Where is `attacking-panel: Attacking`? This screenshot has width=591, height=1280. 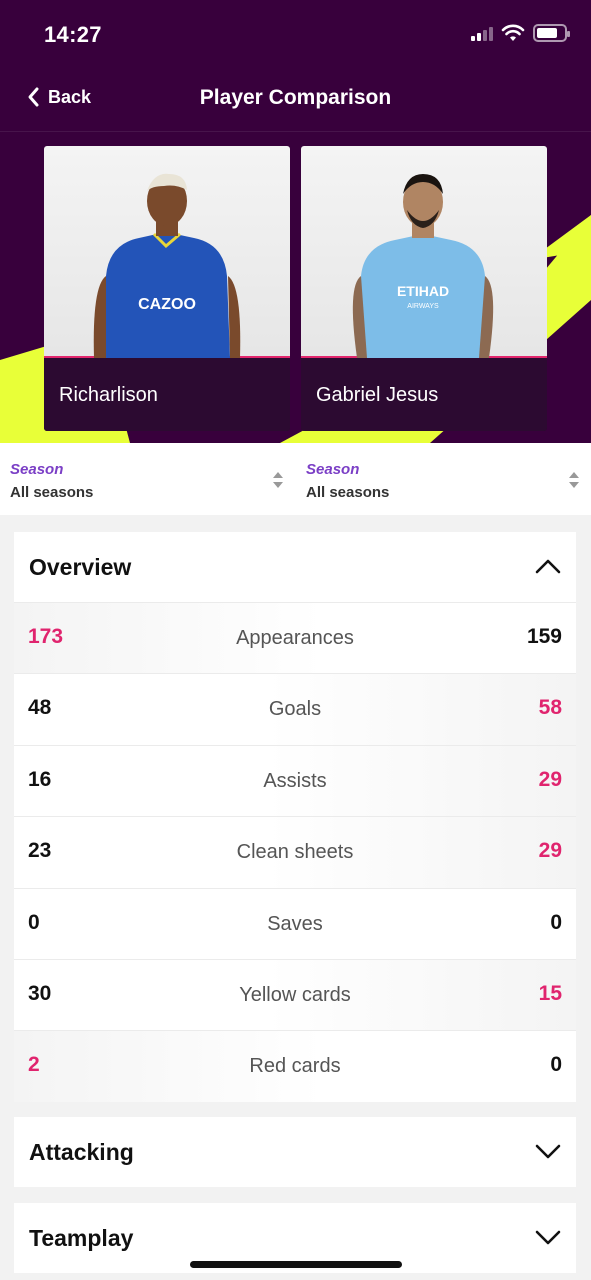
attacking-panel: Attacking is located at coordinates (295, 1152).